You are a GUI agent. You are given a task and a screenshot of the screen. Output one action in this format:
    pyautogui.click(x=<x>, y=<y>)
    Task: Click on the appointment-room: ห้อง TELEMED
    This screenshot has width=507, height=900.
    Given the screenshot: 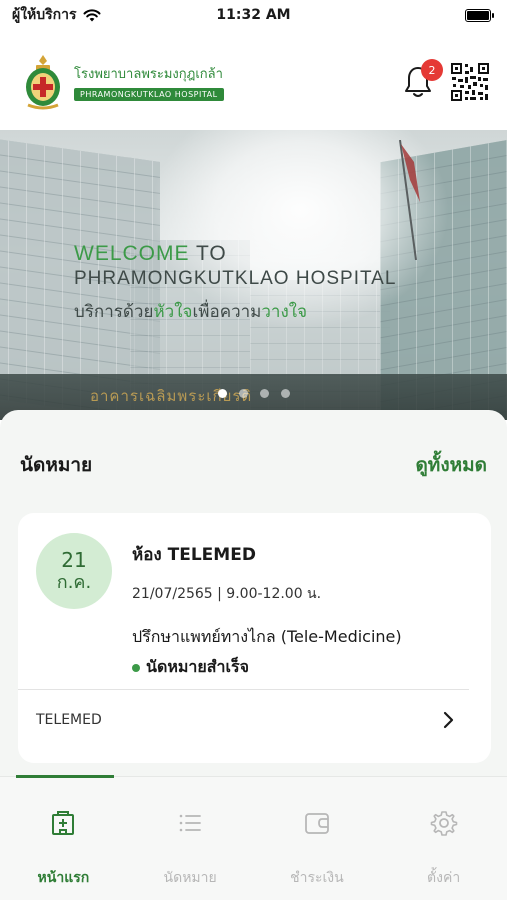 What is the action you would take?
    pyautogui.click(x=194, y=555)
    